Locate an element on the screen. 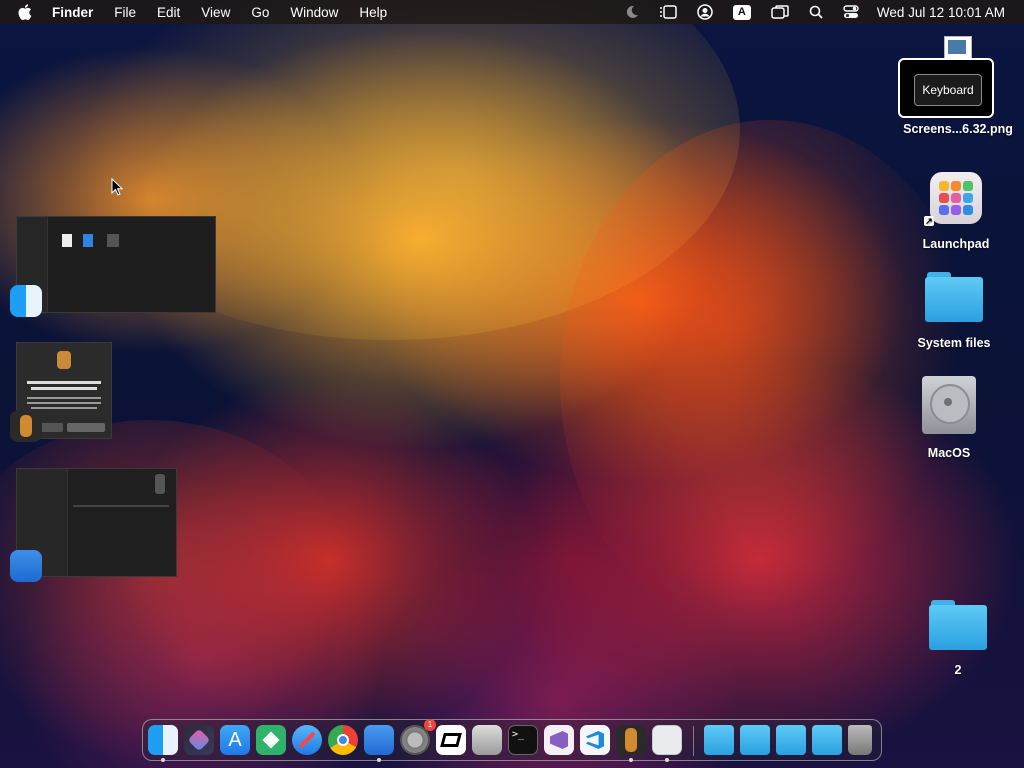 This screenshot has width=1024, height=768. alias-arrow-icon: ↗ is located at coordinates (929, 221).